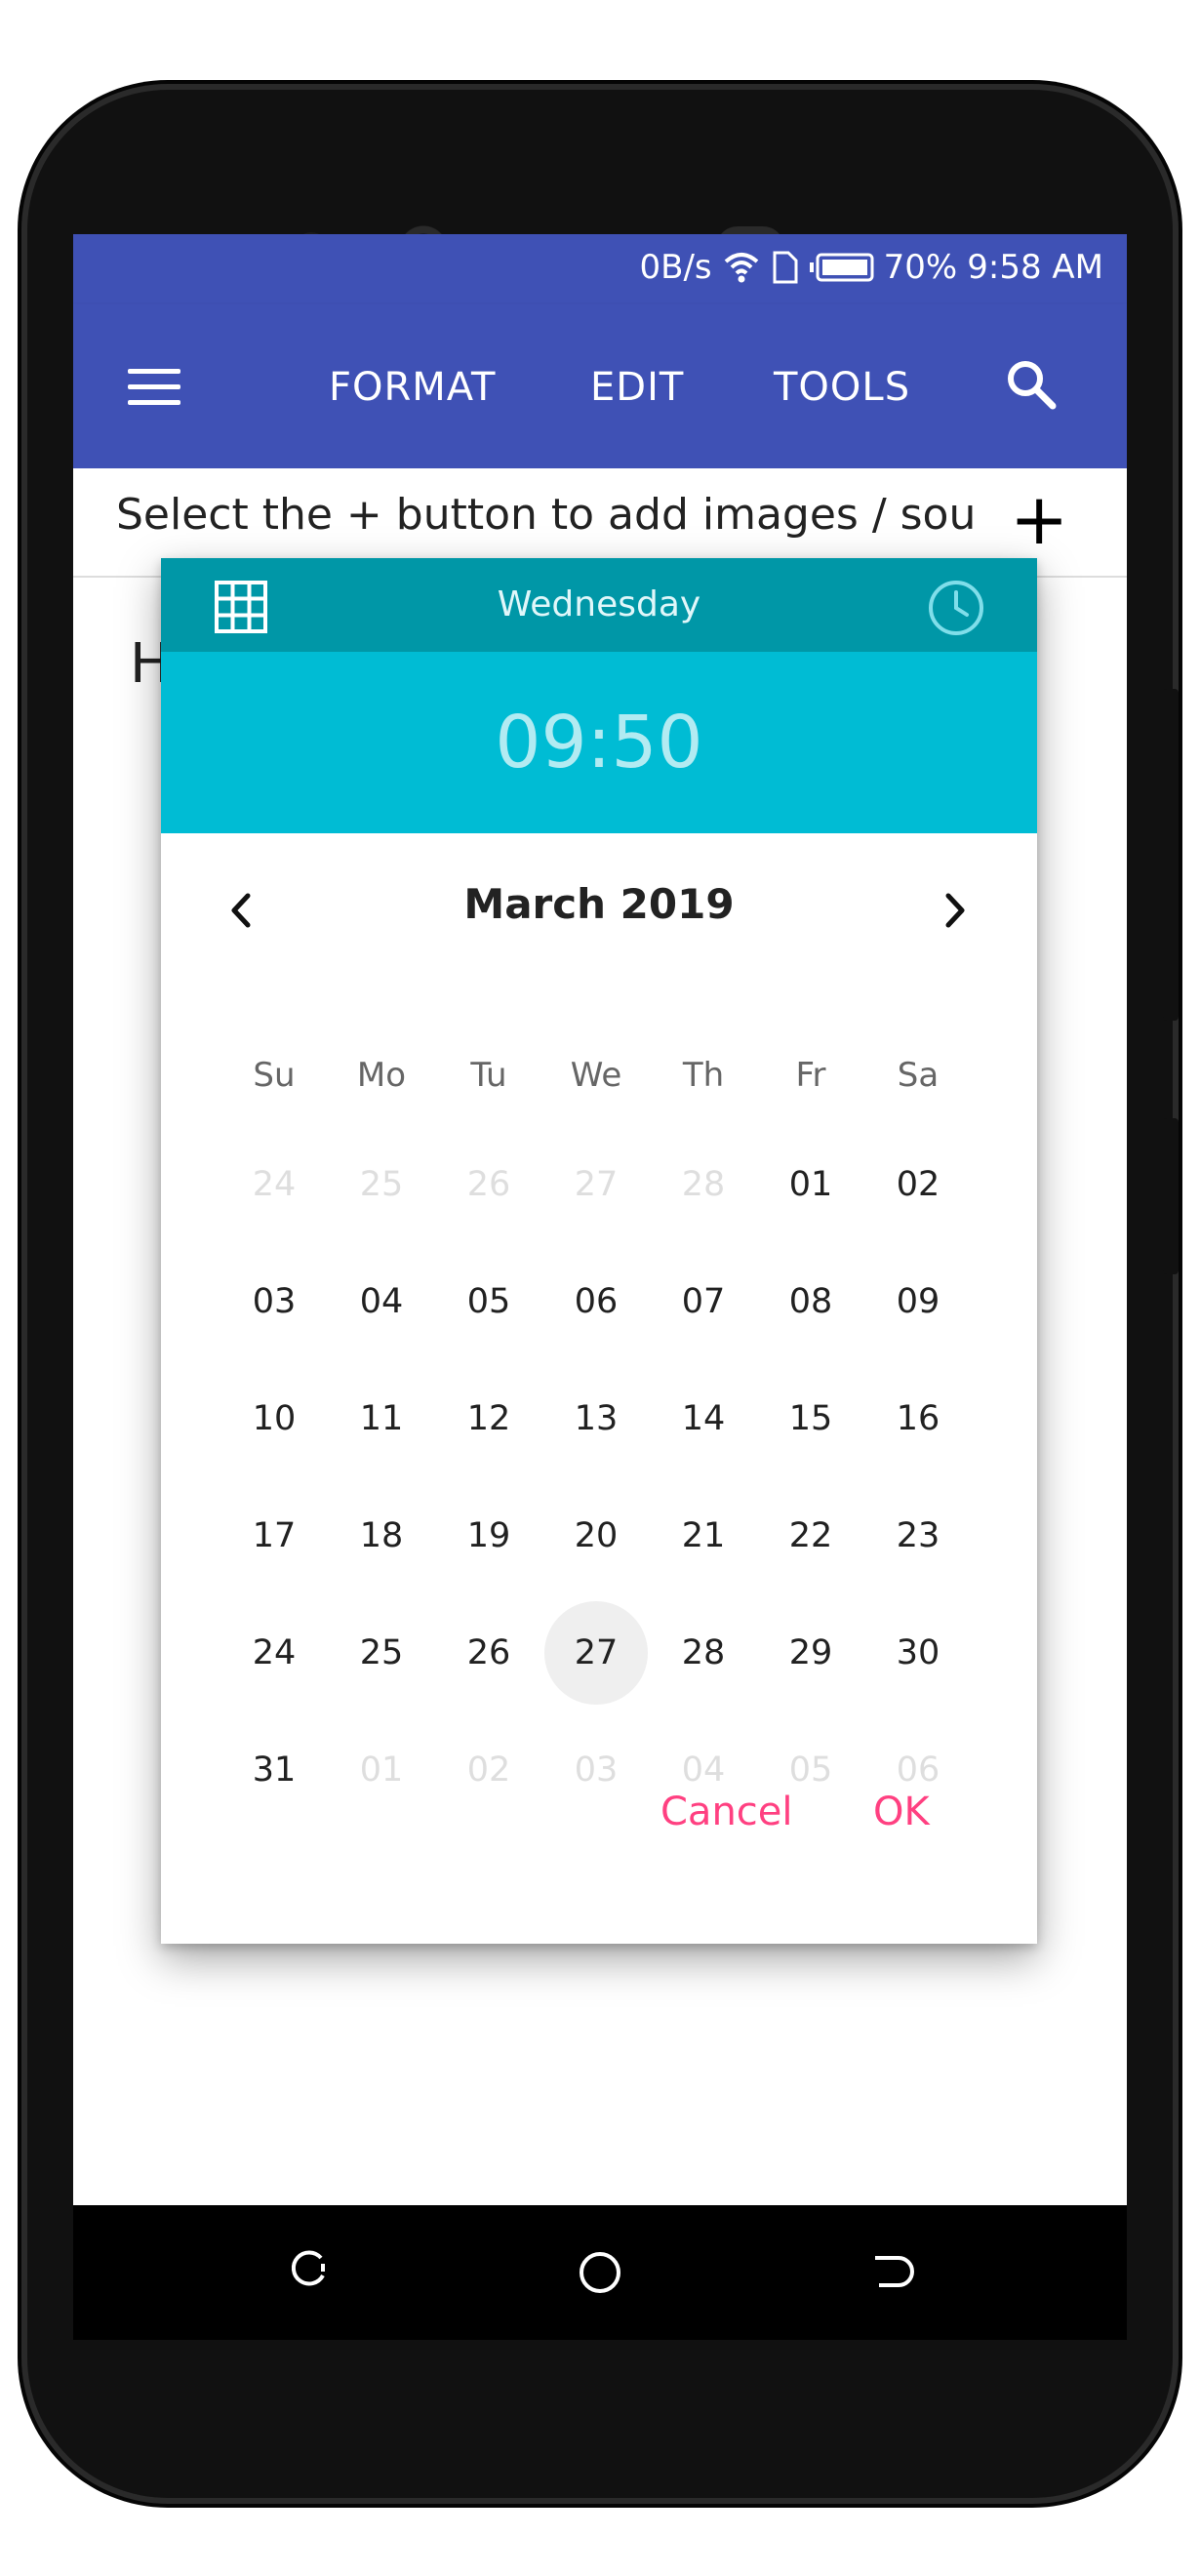 The image size is (1200, 2576). Describe the element at coordinates (488, 1418) in the screenshot. I see `calendar-day: 12` at that location.